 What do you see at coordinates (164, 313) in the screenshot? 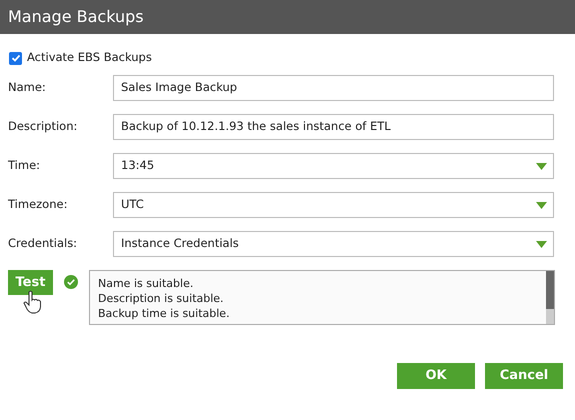
I see `log-line: Backup time is suitable.` at bounding box center [164, 313].